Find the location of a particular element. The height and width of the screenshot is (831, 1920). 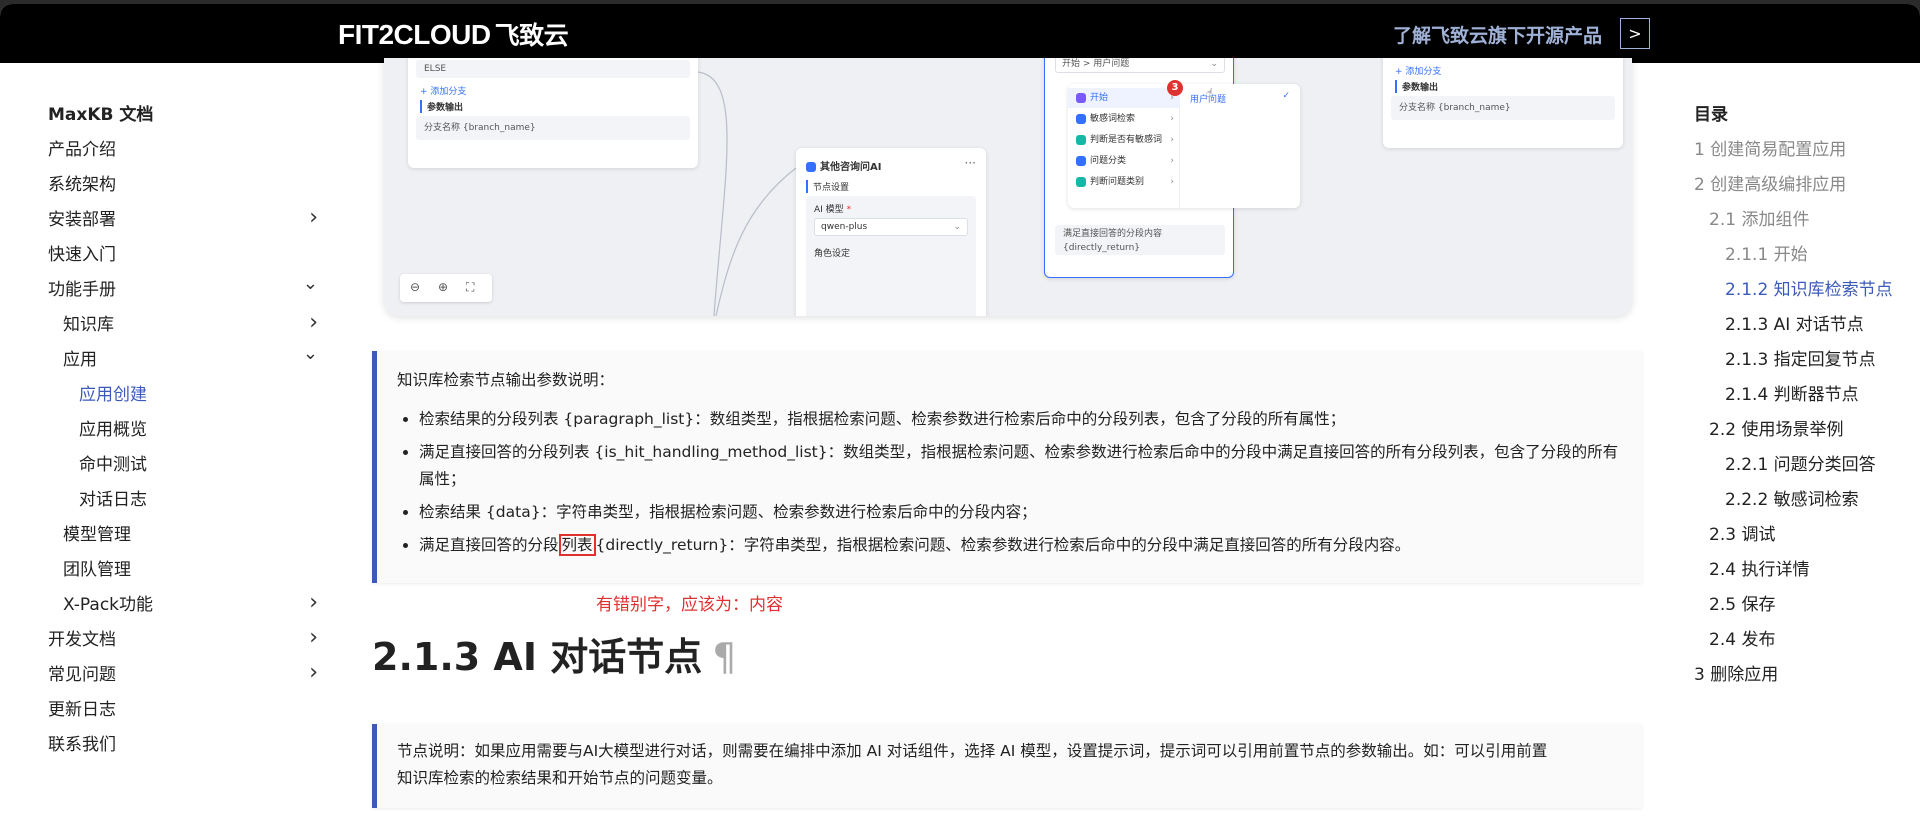

ai-model-label: AI 模型 is located at coordinates (829, 210).